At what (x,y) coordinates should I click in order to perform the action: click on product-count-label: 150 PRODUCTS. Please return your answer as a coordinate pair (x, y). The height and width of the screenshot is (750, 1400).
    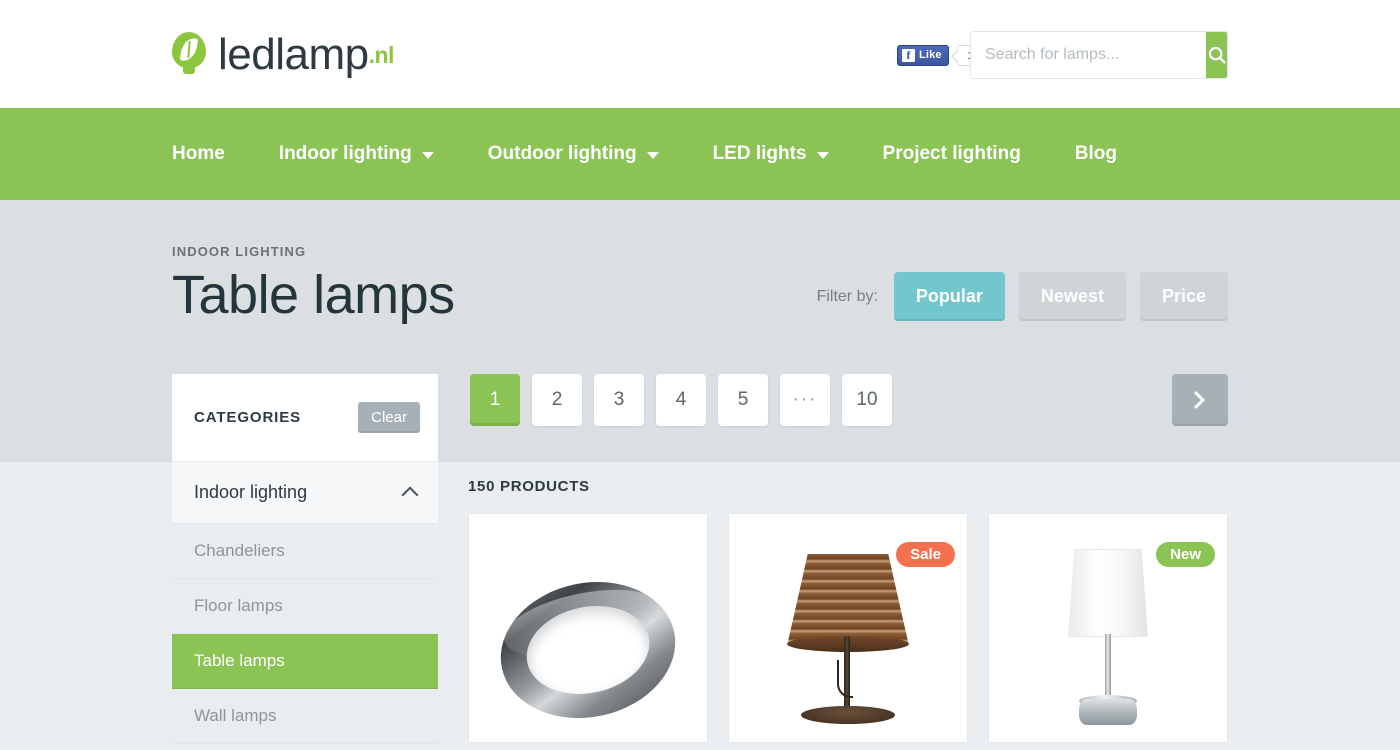
    Looking at the image, I should click on (529, 486).